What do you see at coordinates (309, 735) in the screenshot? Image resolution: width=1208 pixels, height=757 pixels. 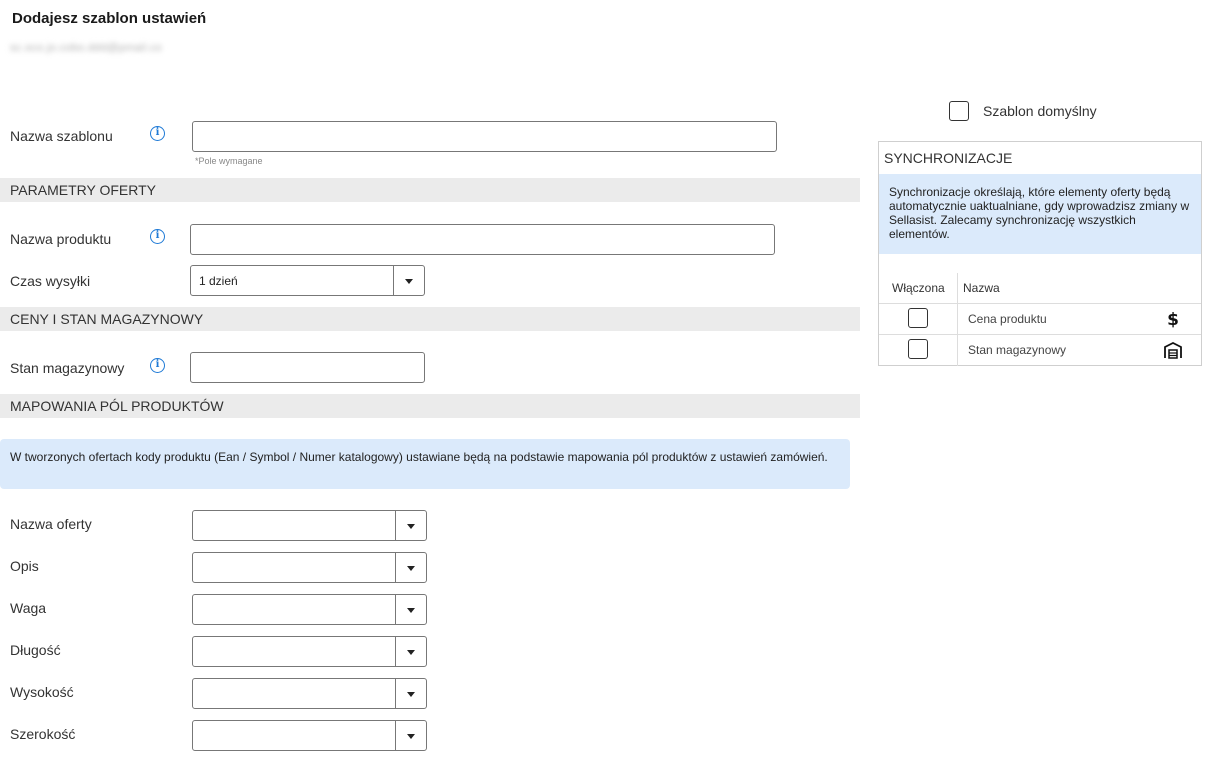 I see `width-select` at bounding box center [309, 735].